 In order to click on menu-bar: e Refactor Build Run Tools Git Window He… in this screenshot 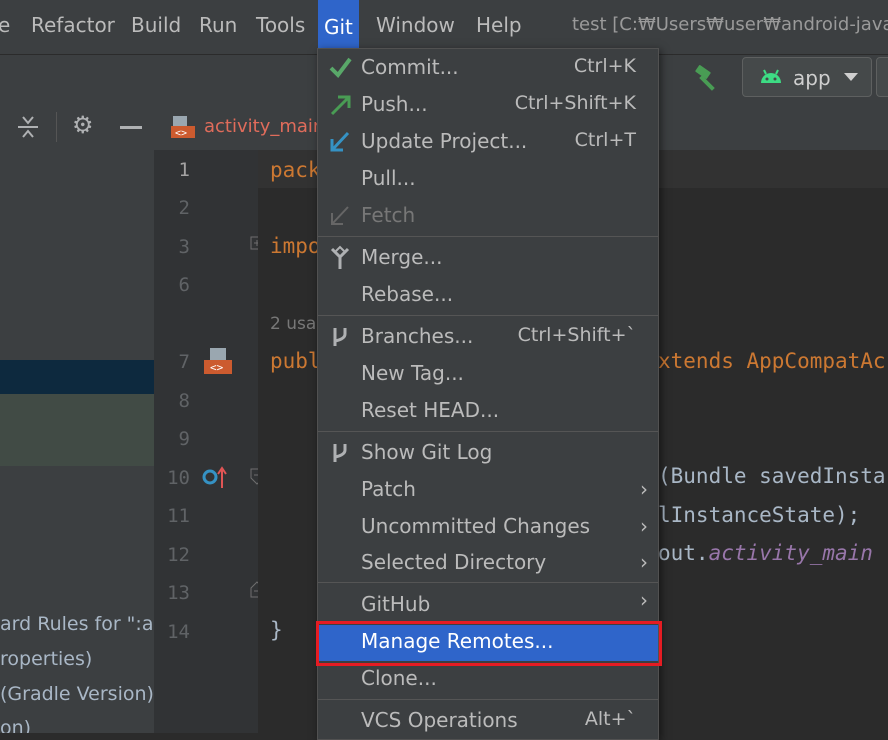, I will do `click(444, 27)`.